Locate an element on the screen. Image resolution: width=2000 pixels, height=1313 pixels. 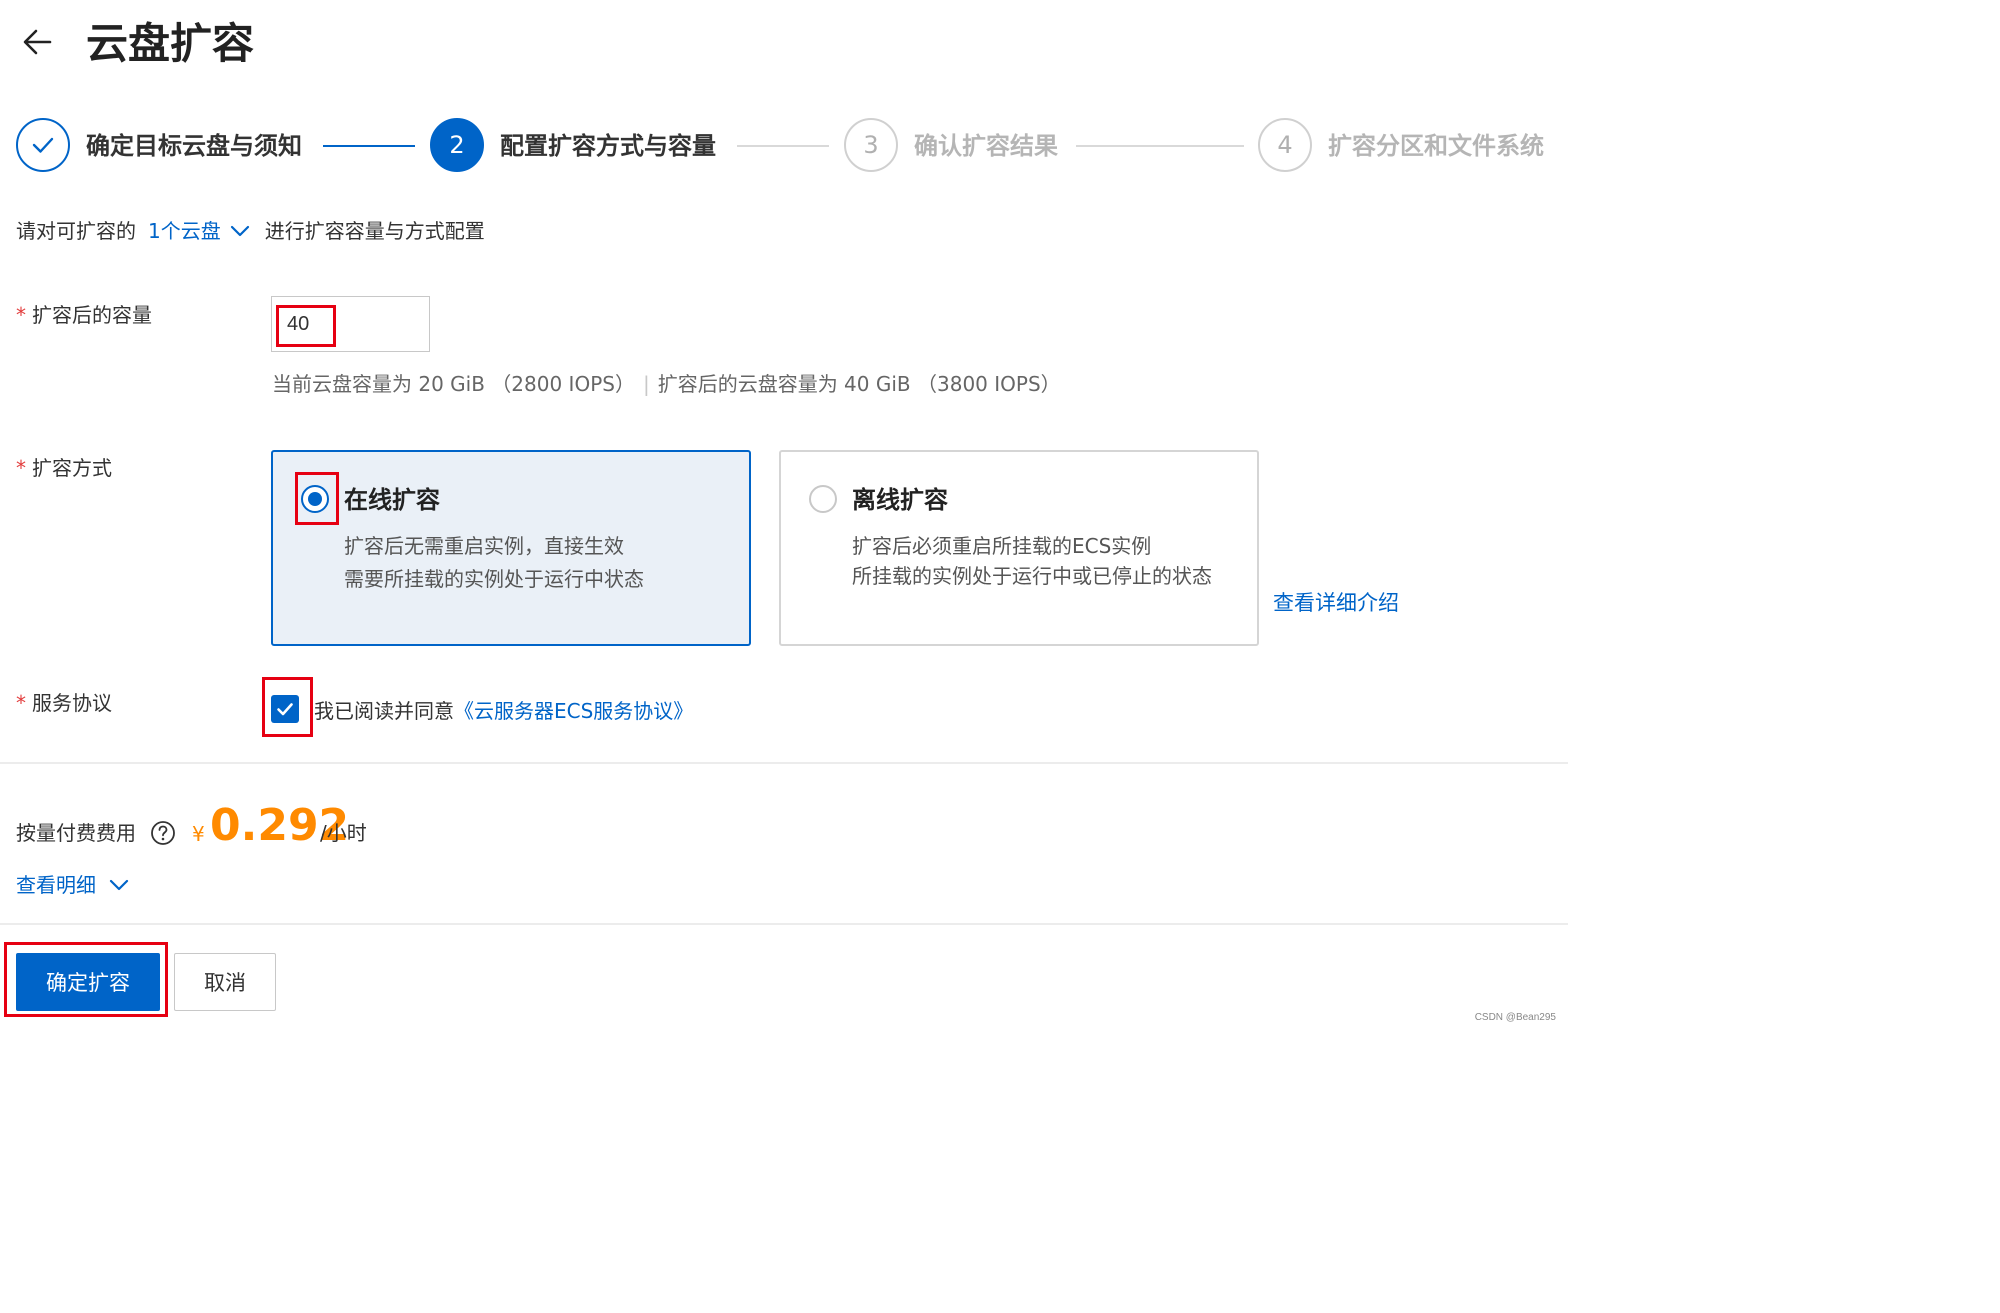
offline-desc-1: 扩容后必须重启所挂载的ECS实例 is located at coordinates (1002, 546).